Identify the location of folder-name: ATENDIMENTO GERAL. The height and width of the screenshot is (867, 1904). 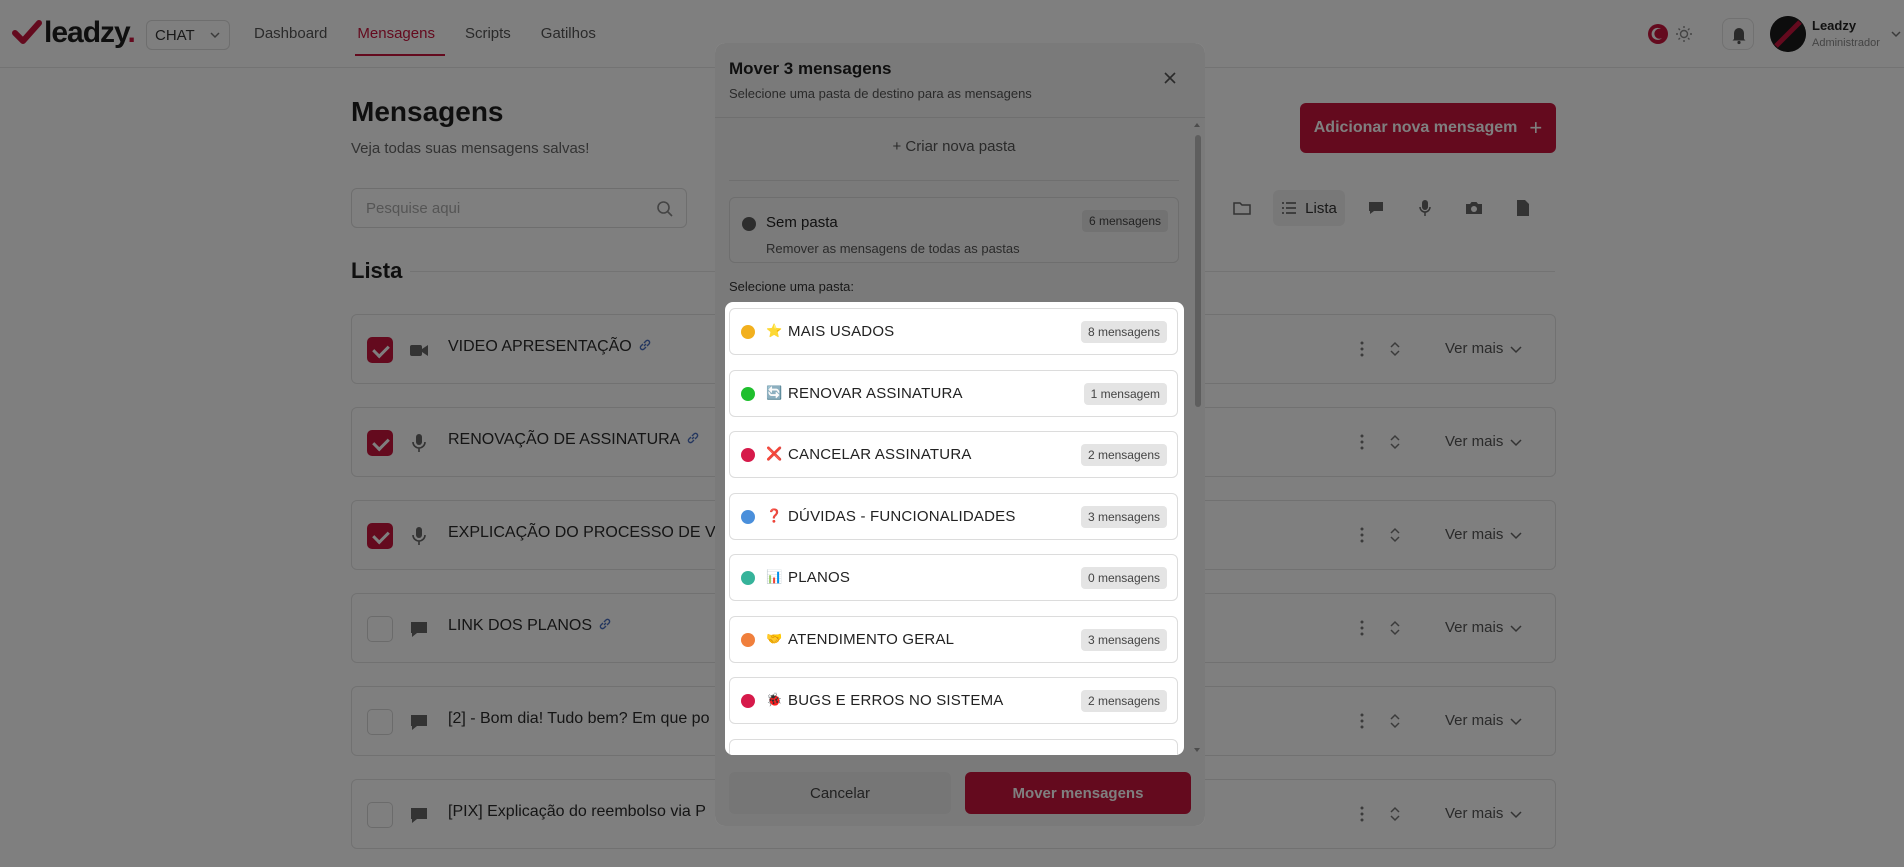
(871, 639).